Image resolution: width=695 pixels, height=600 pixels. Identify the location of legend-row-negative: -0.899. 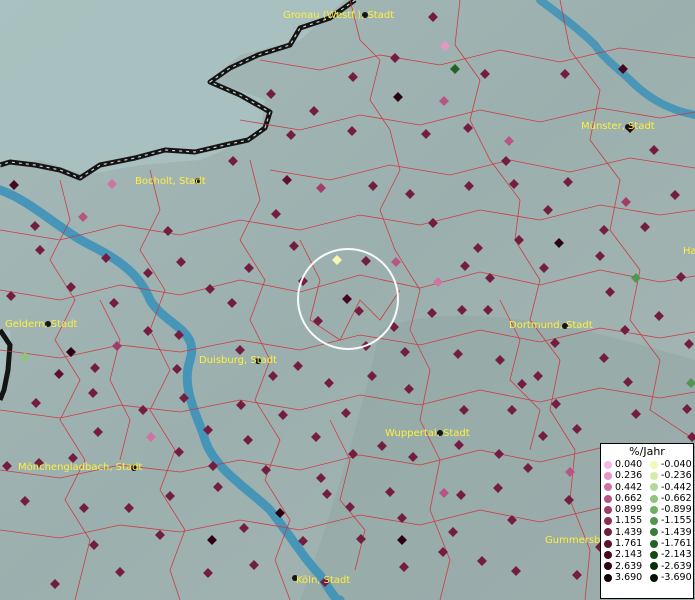
(670, 509).